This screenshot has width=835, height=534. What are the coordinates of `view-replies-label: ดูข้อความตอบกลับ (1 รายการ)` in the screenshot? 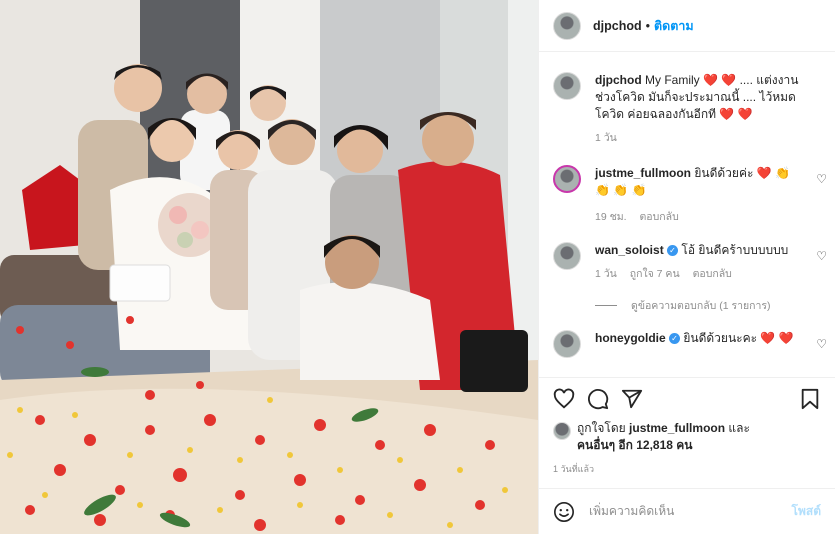 It's located at (701, 306).